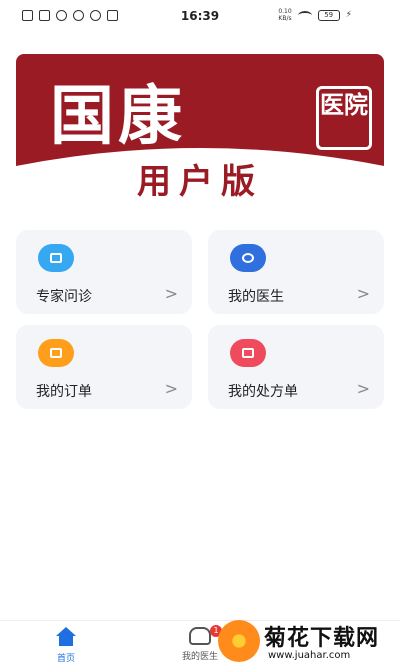 The width and height of the screenshot is (400, 666). What do you see at coordinates (64, 297) in the screenshot?
I see `card-label: 专家问诊` at bounding box center [64, 297].